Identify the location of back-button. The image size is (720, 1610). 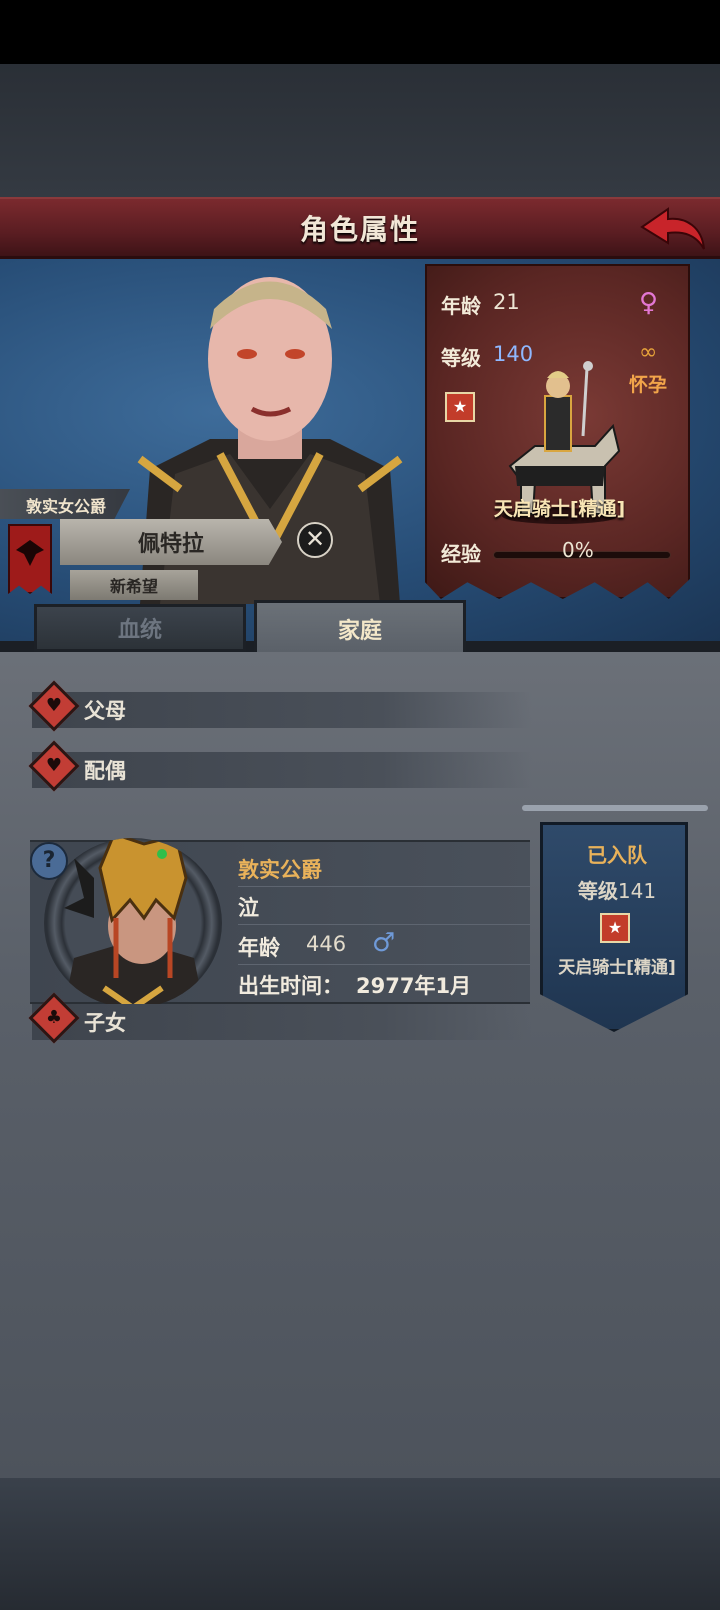
(673, 230).